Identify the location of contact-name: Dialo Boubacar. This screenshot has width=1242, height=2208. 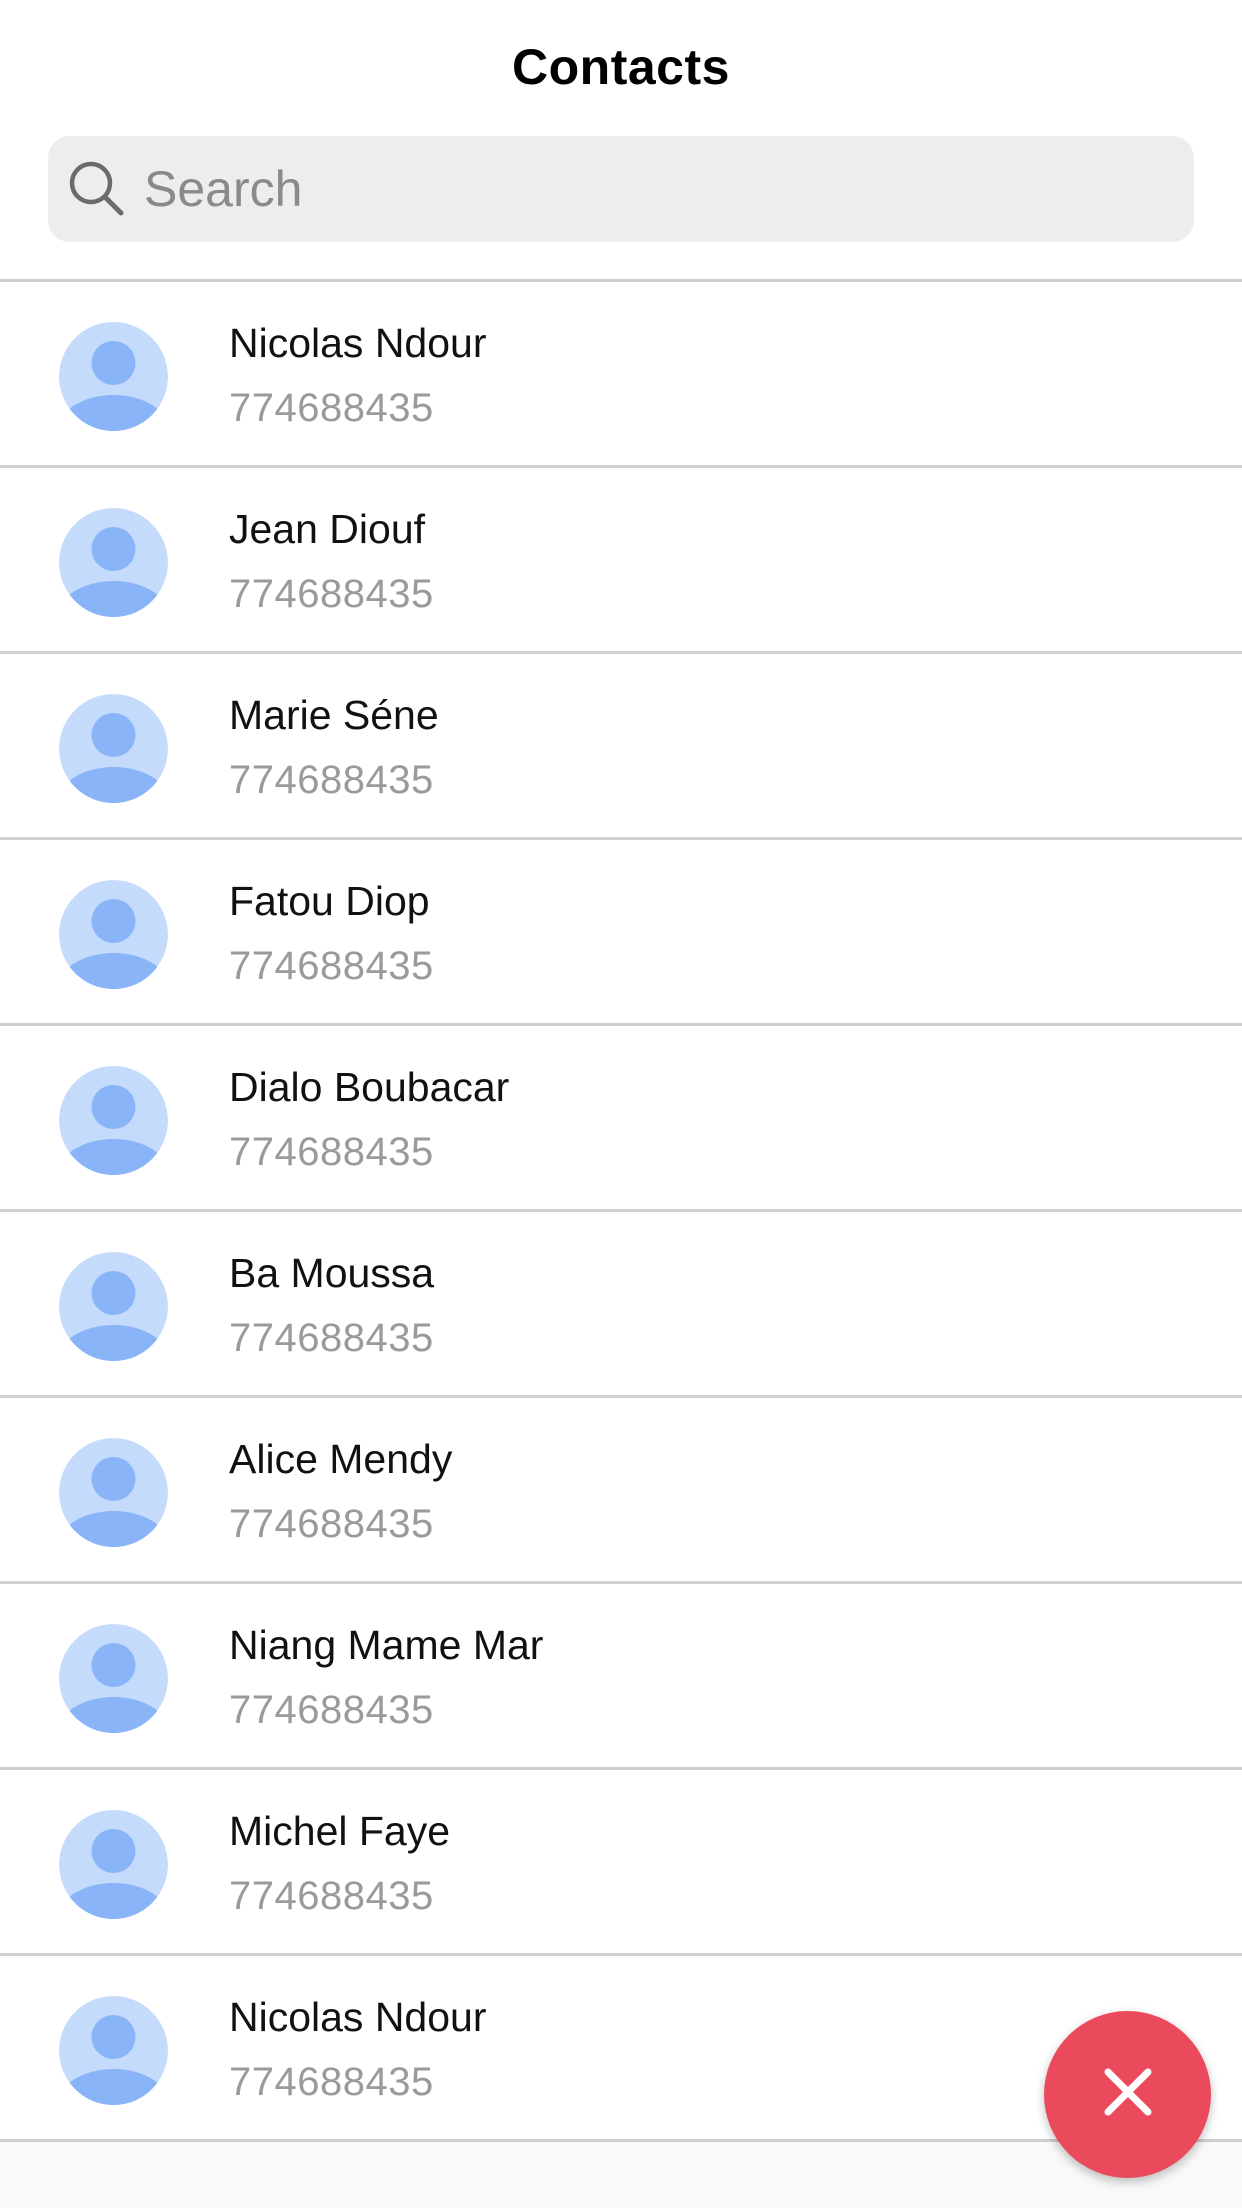
(369, 1087).